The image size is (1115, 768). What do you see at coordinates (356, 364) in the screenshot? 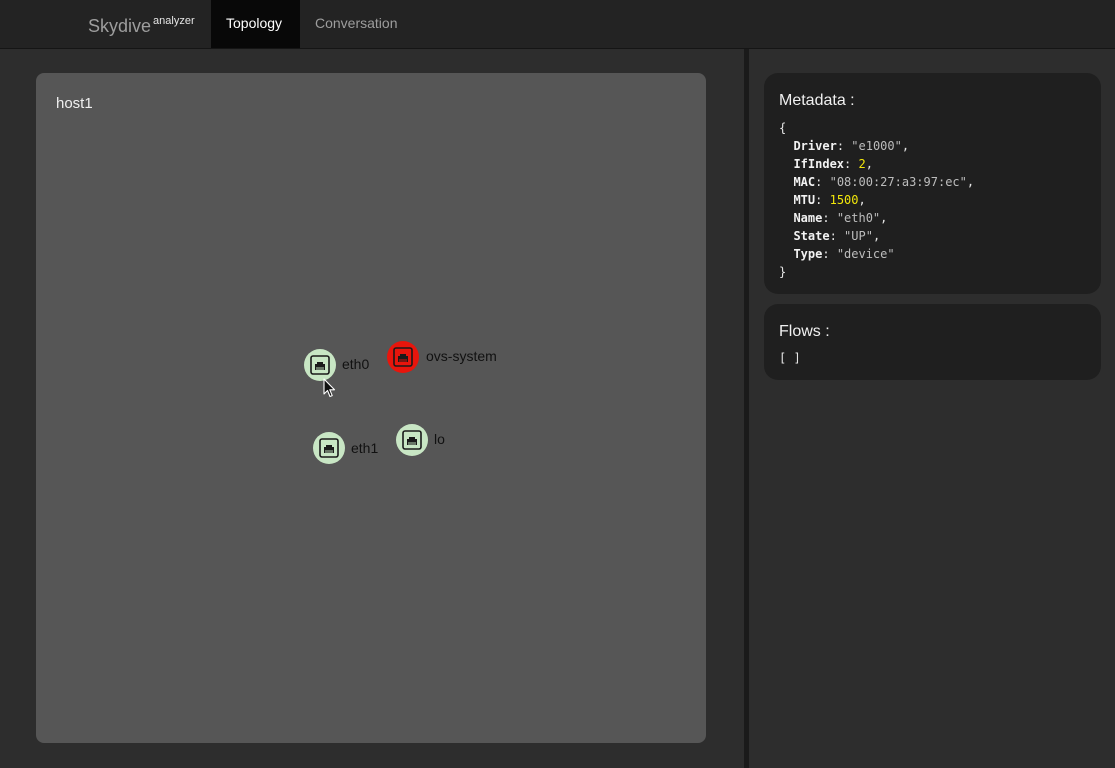
I see `node-label-eth0: eth0` at bounding box center [356, 364].